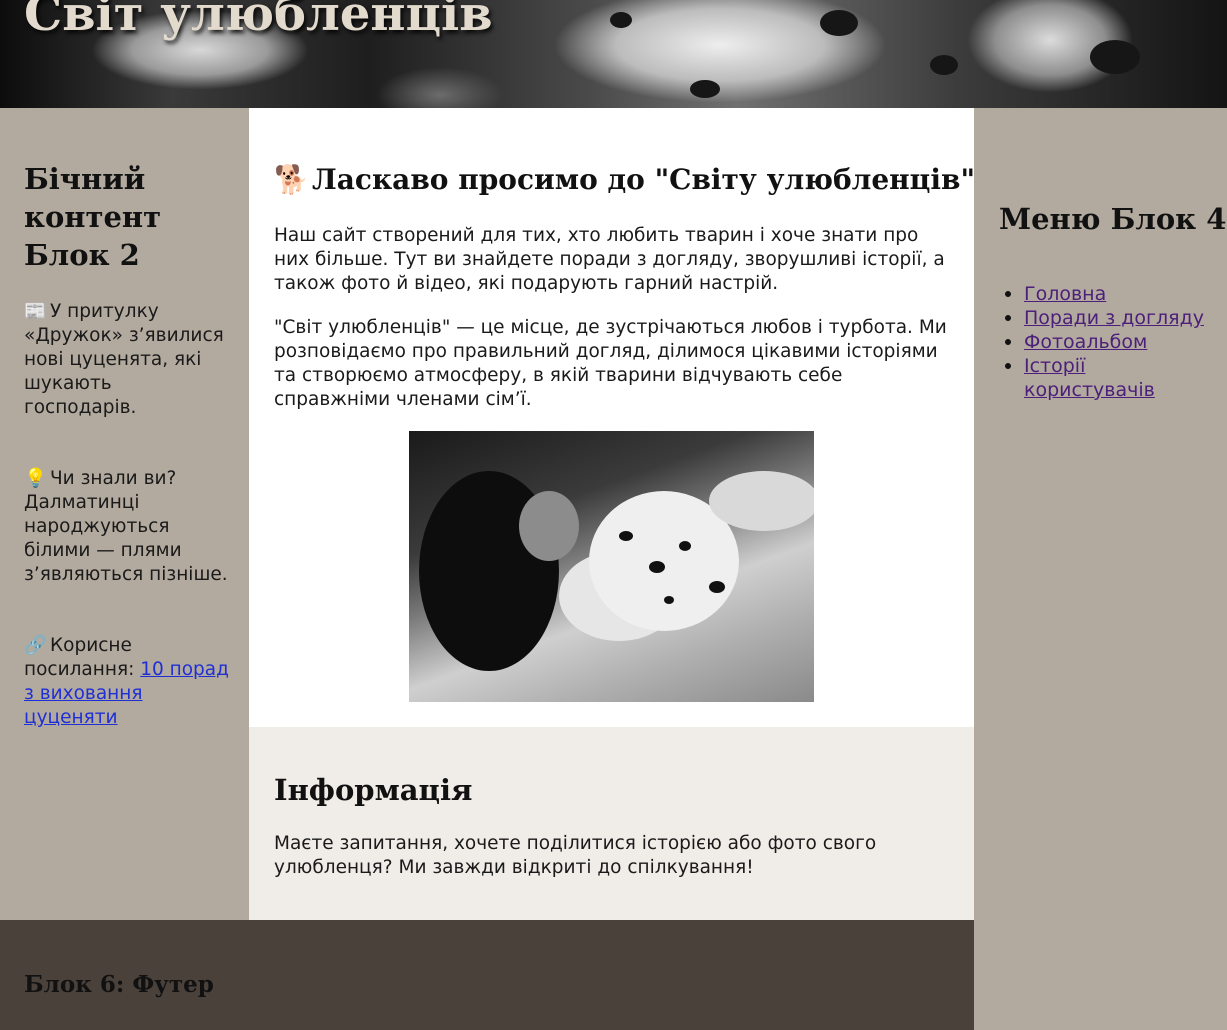  Describe the element at coordinates (613, 54) in the screenshot. I see `header-banner: Світ улюбленців` at that location.